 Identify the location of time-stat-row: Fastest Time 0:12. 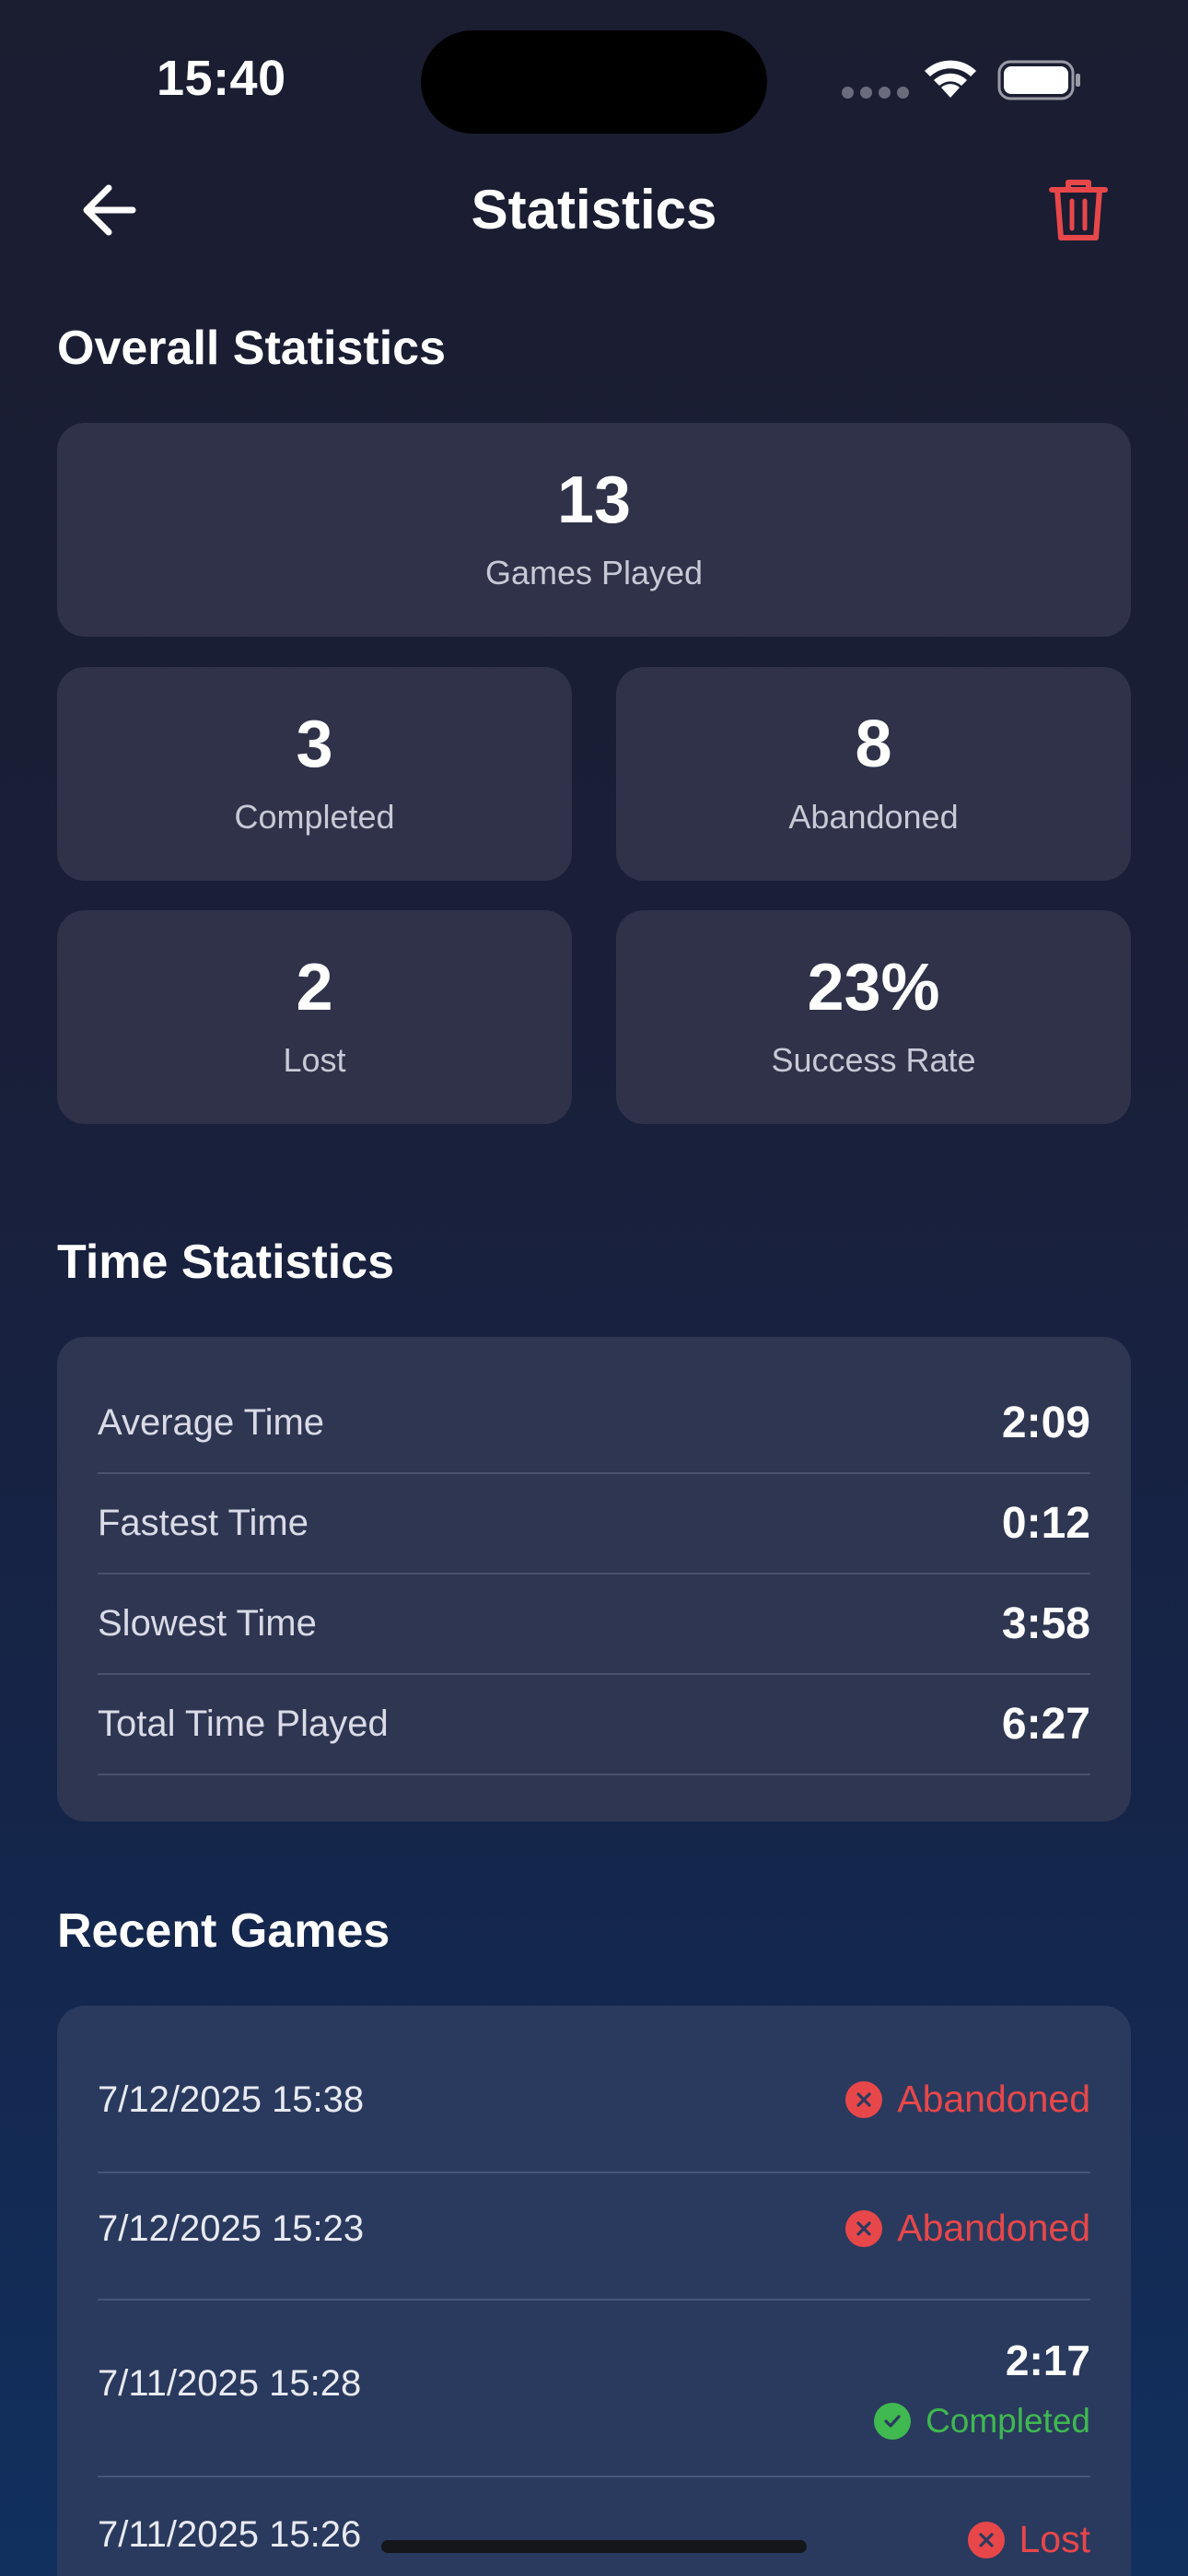
(594, 1524).